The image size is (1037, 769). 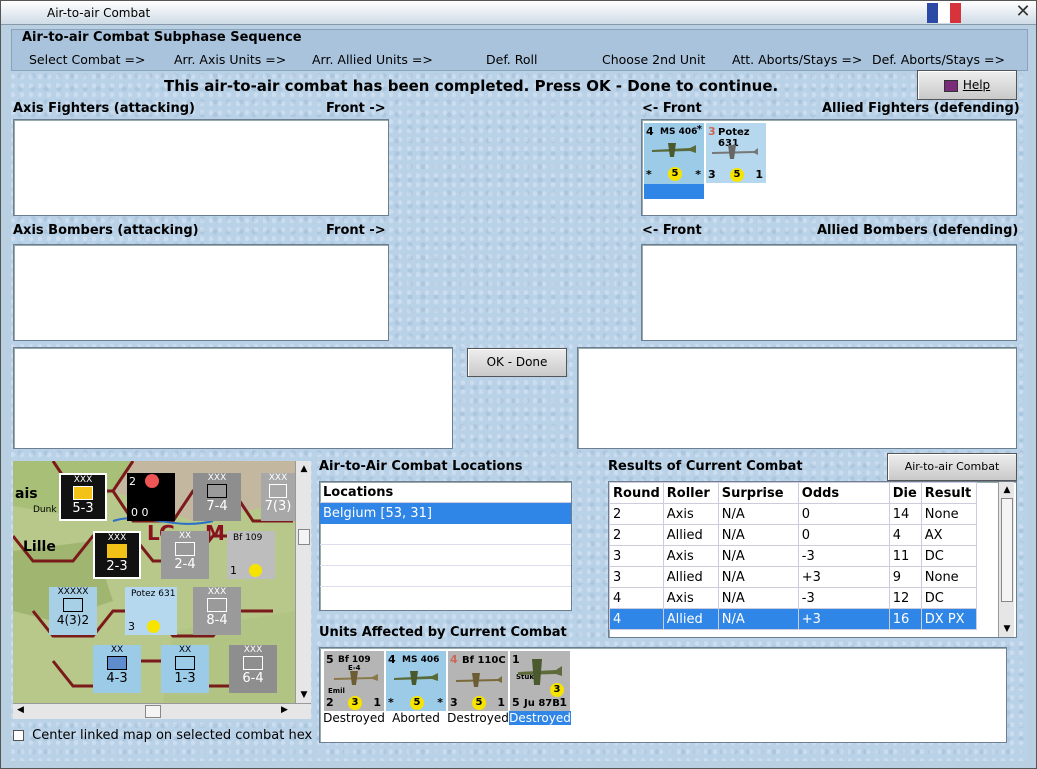 I want to click on result-cell: 12, so click(x=905, y=598).